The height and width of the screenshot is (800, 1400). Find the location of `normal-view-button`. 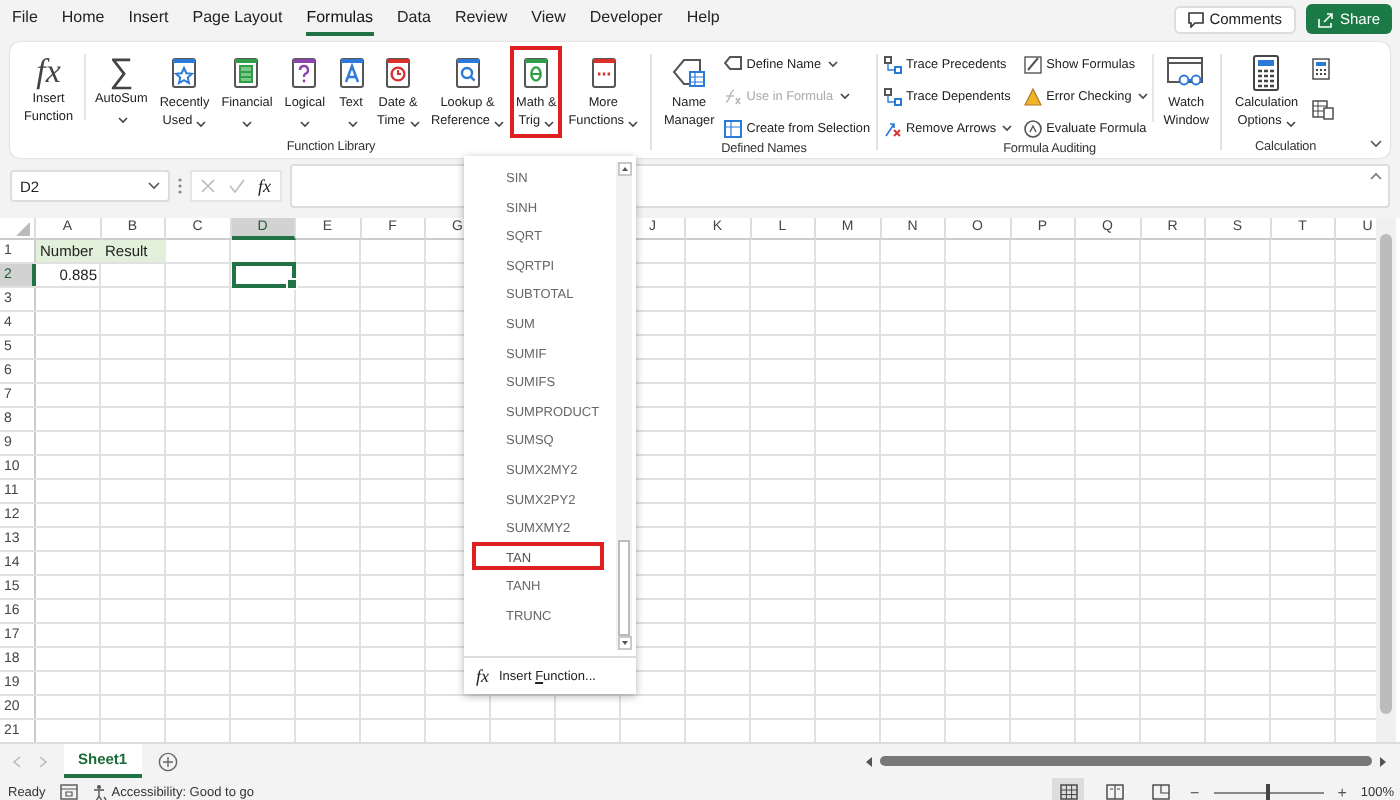

normal-view-button is located at coordinates (1068, 789).